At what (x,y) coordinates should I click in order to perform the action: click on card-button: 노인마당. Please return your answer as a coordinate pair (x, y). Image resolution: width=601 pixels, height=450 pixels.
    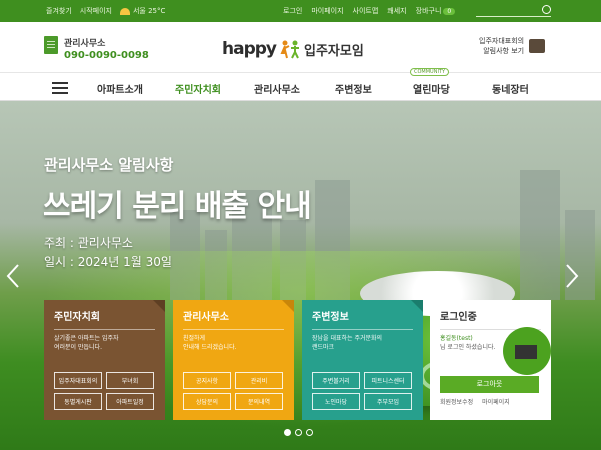
    Looking at the image, I should click on (336, 401).